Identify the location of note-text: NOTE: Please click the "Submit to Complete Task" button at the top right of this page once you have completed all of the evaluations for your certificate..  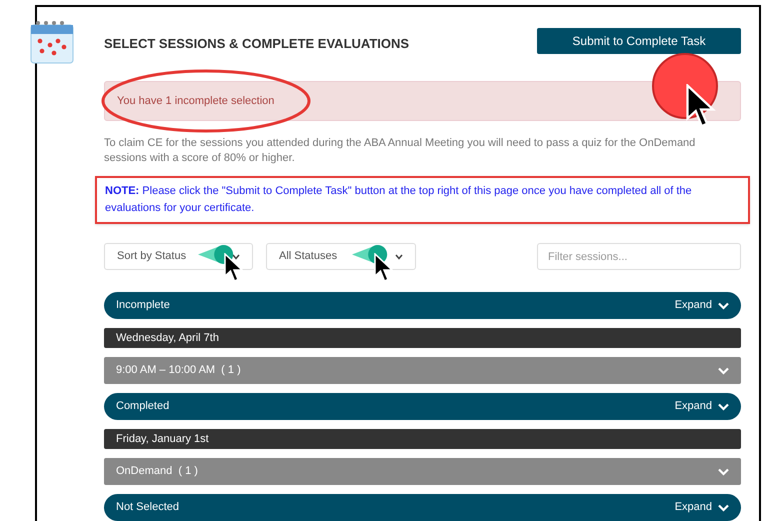
(399, 200).